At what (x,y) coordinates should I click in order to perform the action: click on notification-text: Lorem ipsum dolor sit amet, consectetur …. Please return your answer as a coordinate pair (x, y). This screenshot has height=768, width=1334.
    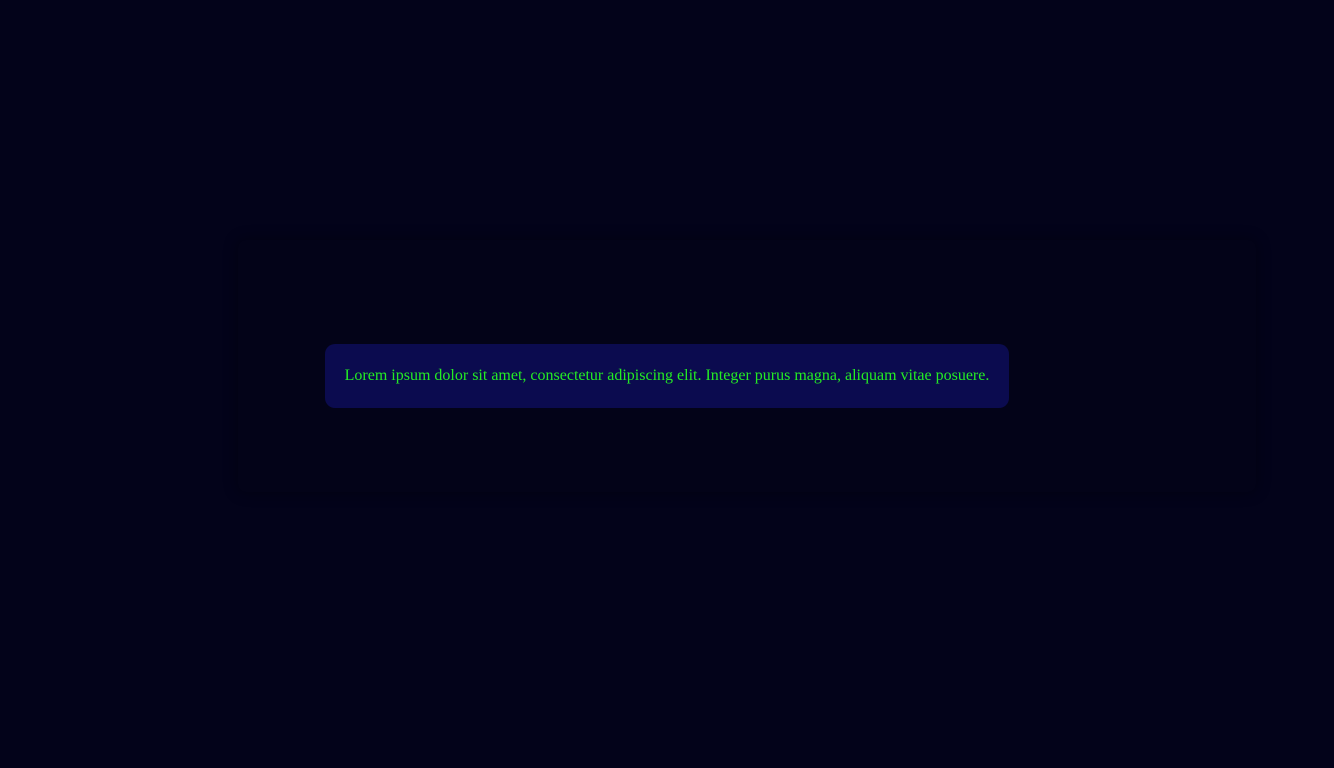
    Looking at the image, I should click on (667, 375).